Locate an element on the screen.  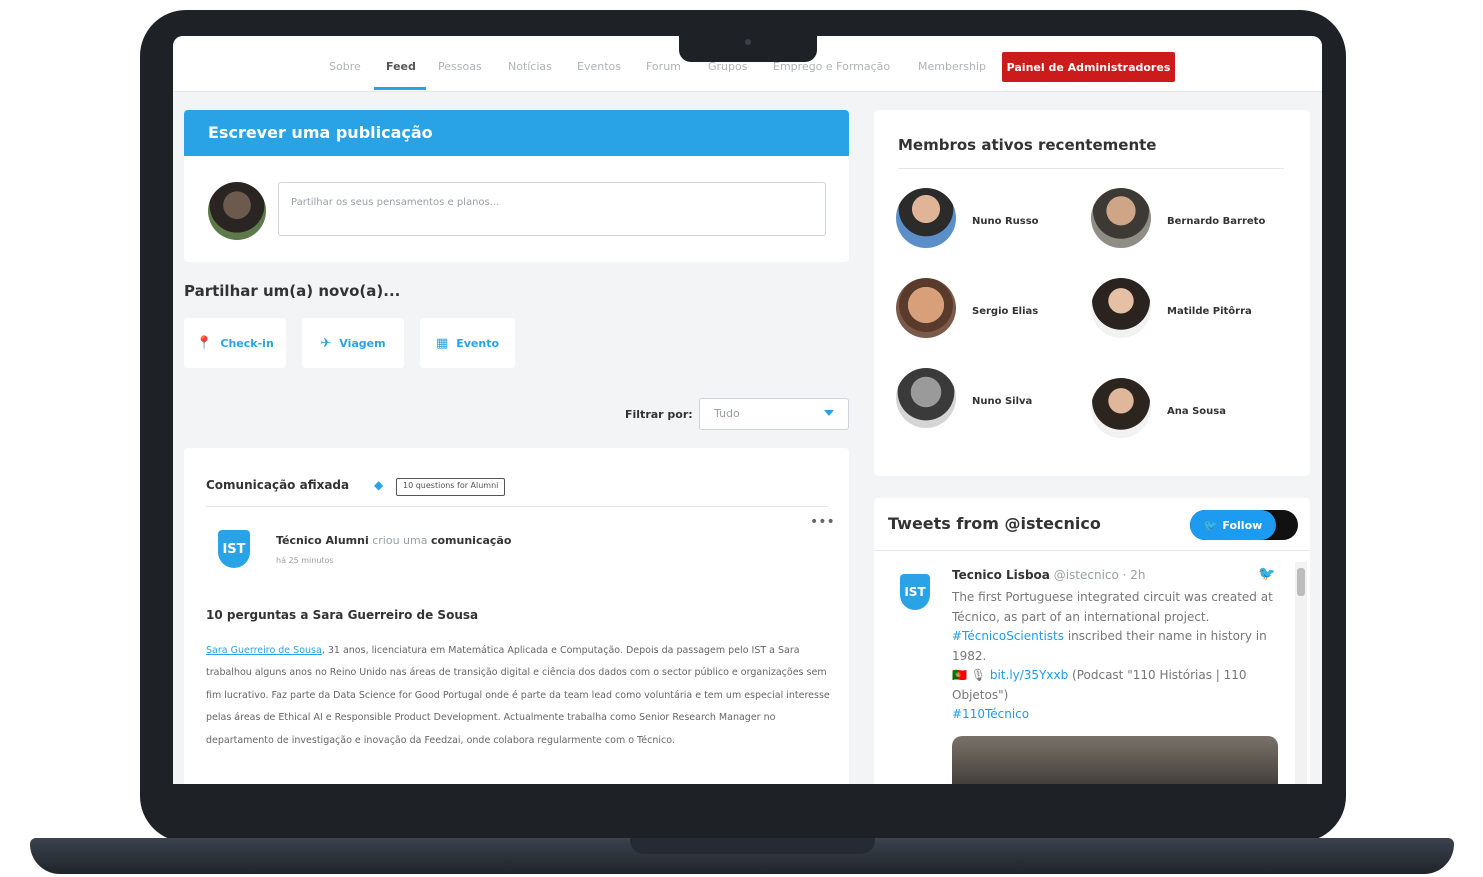
current-user-avatar is located at coordinates (237, 211).